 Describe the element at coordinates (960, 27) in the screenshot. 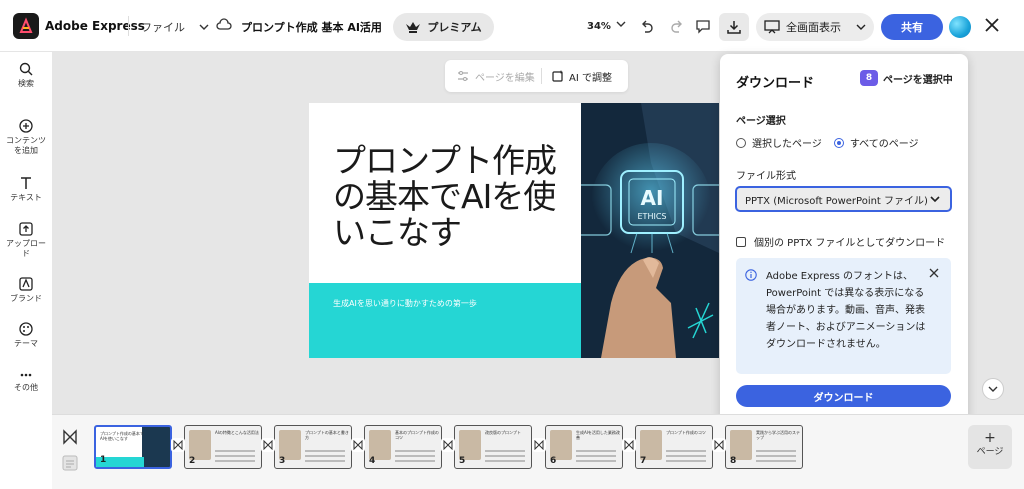

I see `avatar` at that location.